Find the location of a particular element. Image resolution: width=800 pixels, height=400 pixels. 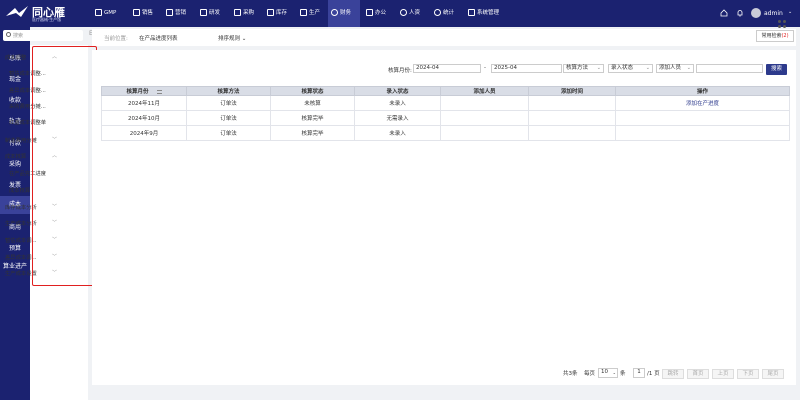

nav-marketing: 营销 is located at coordinates (176, 13).